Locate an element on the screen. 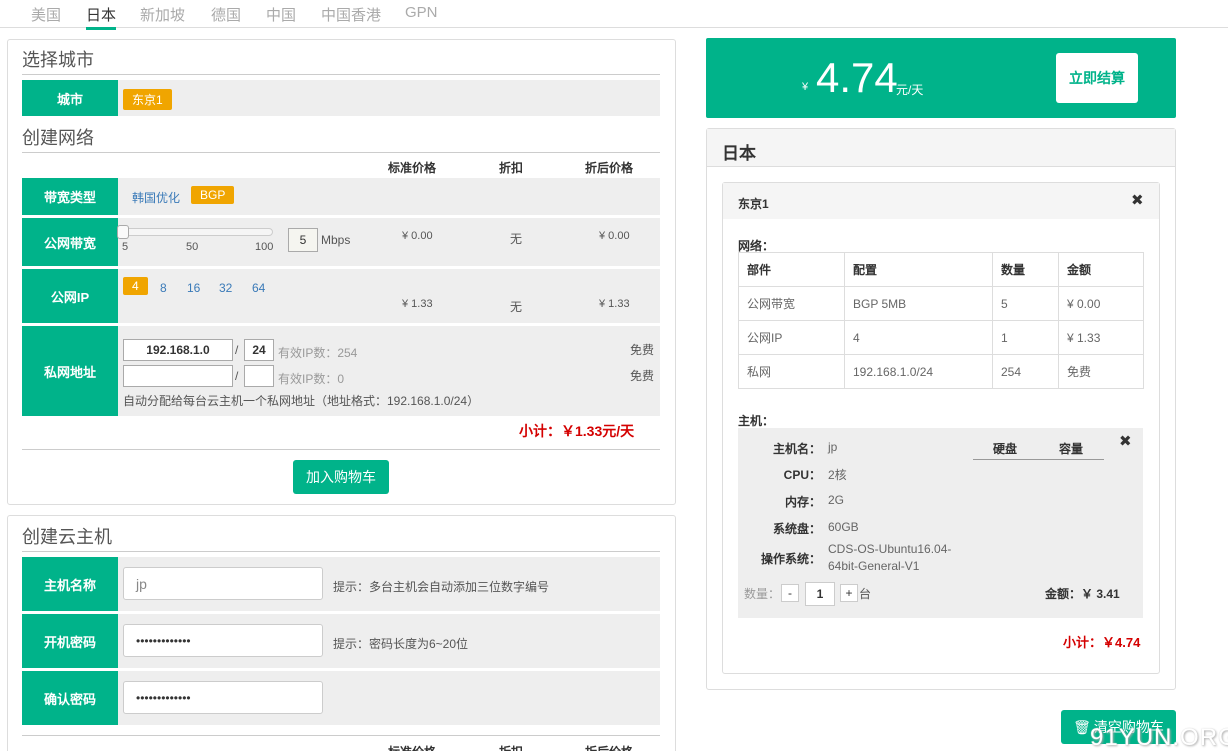 The height and width of the screenshot is (751, 1228). system-disk-key: 系统盘： is located at coordinates (796, 529).